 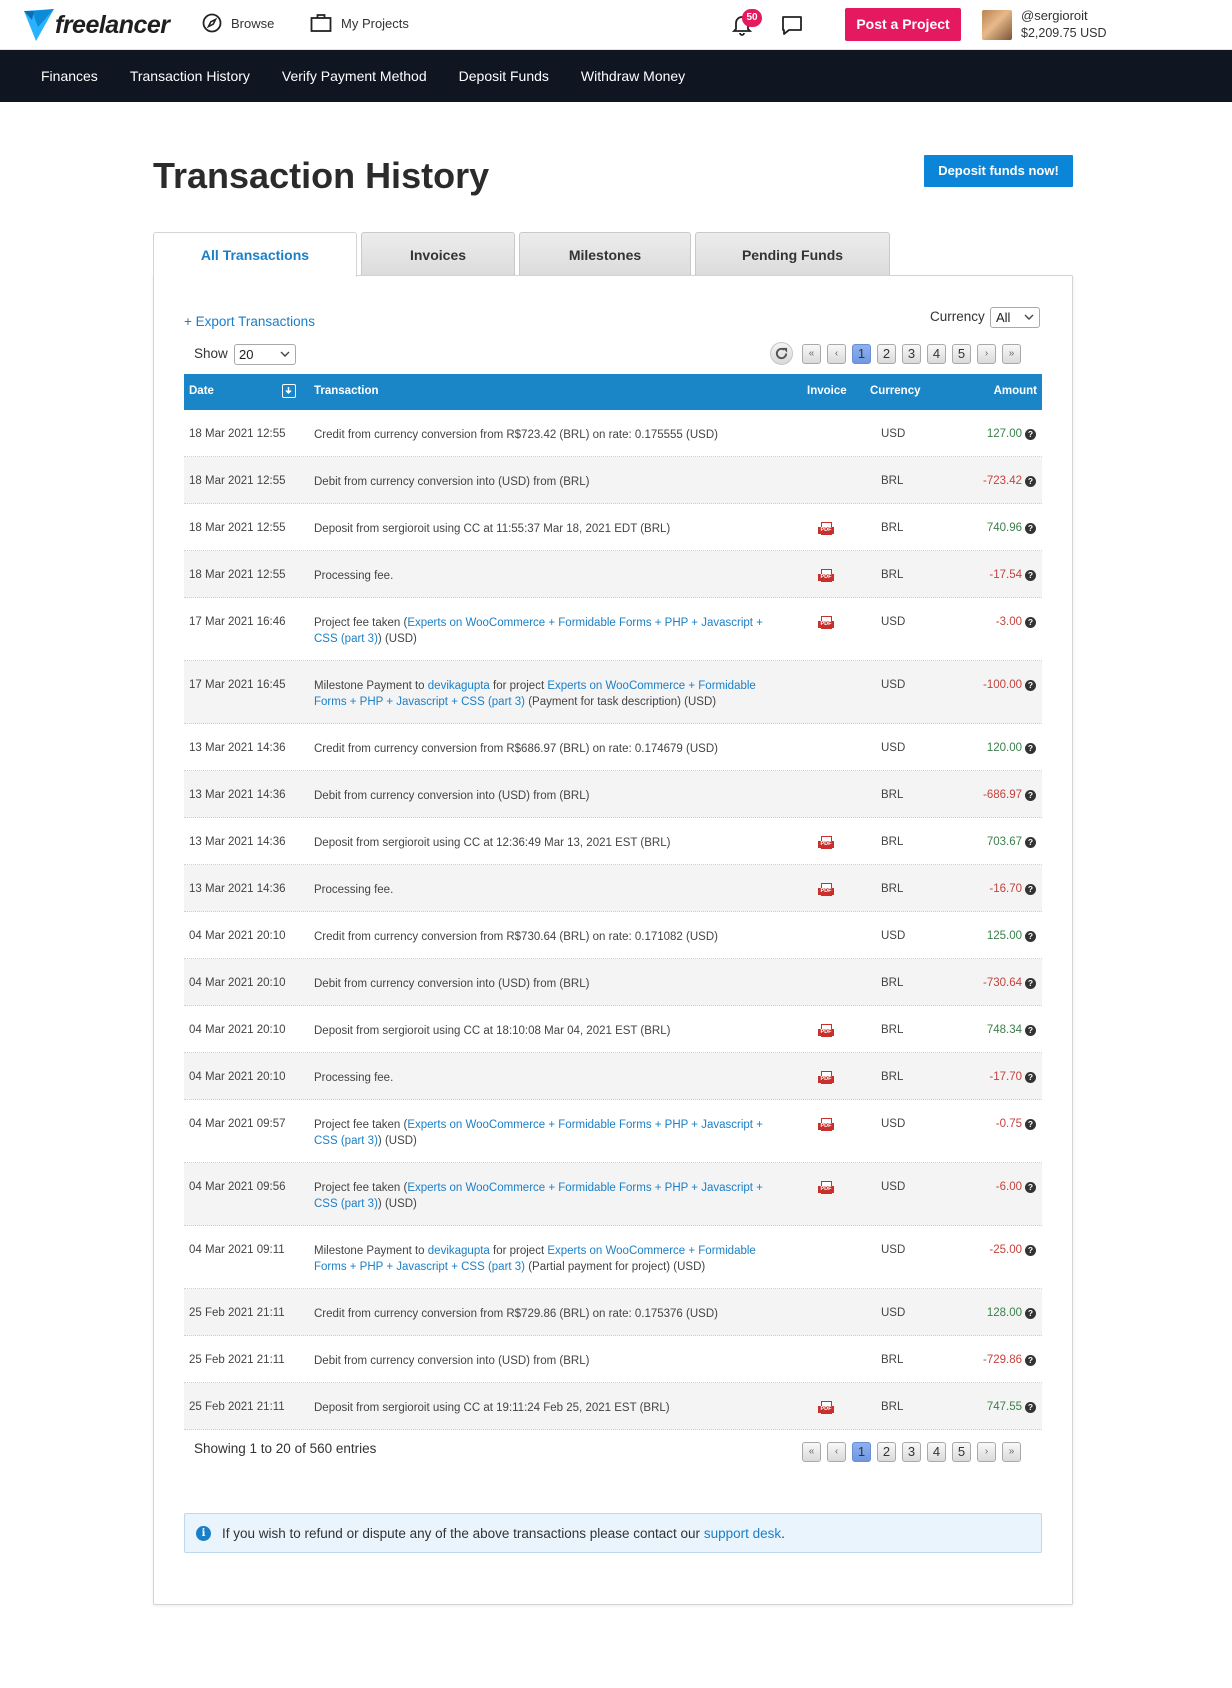 I want to click on chat-icon, so click(x=792, y=25).